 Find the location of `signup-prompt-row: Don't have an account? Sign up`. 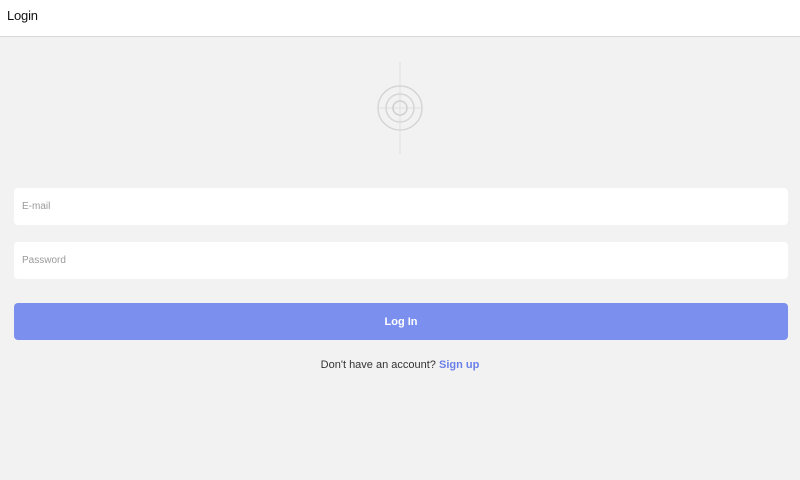

signup-prompt-row: Don't have an account? Sign up is located at coordinates (400, 365).